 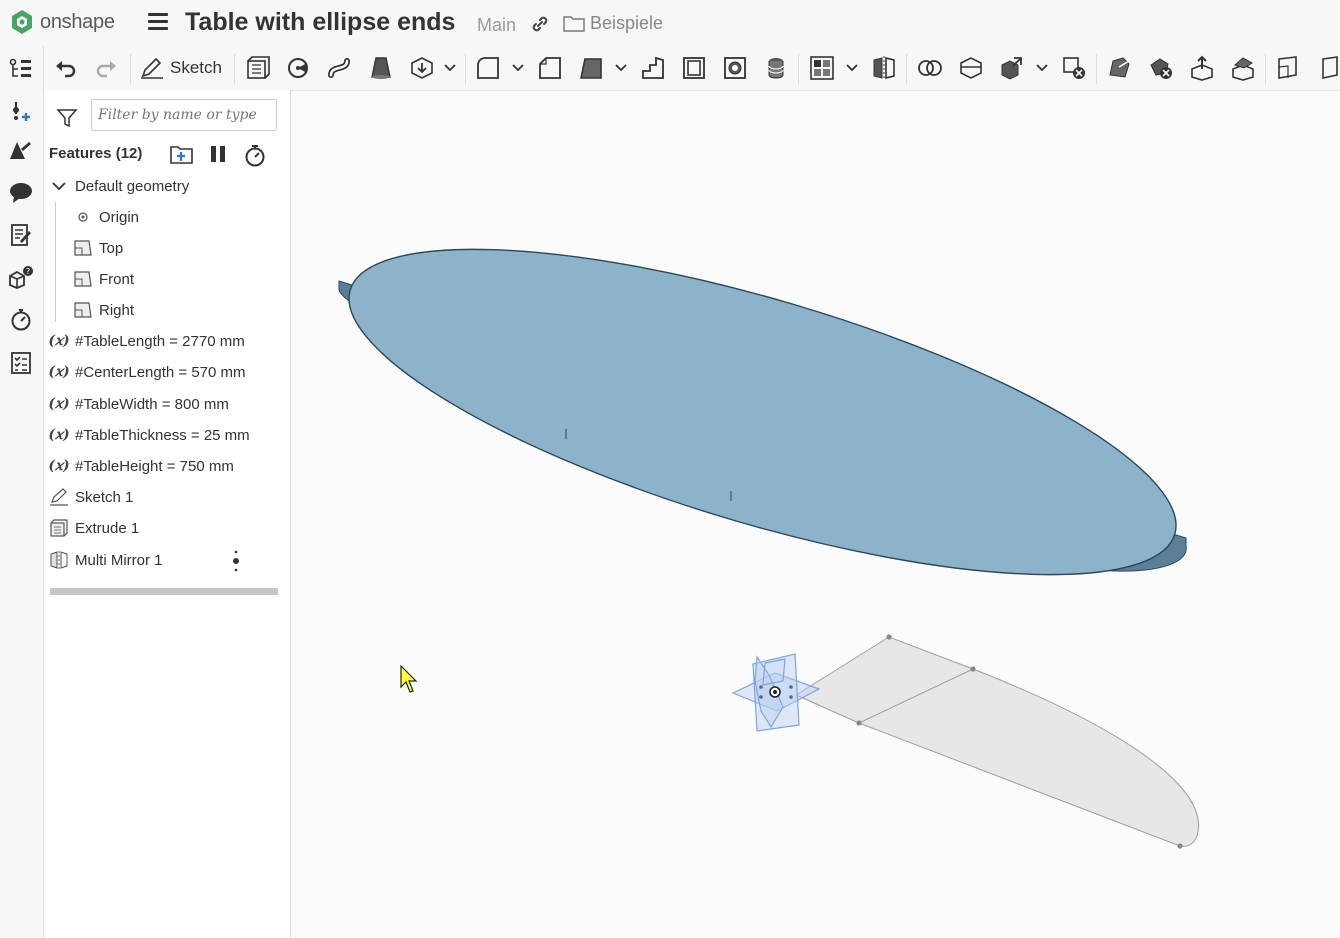 I want to click on tree-item-variable: (𝑥) #CenterLength = 570 mm, so click(x=147, y=372).